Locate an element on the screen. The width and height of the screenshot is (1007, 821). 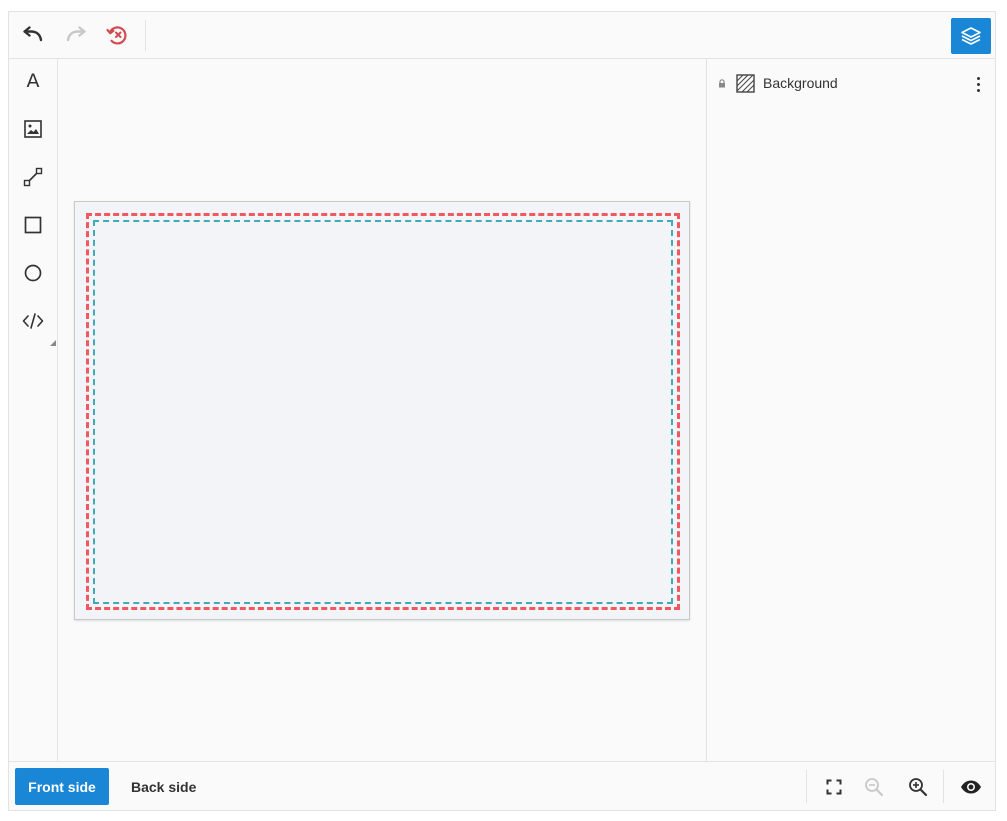
ellipse-tool is located at coordinates (33, 273).